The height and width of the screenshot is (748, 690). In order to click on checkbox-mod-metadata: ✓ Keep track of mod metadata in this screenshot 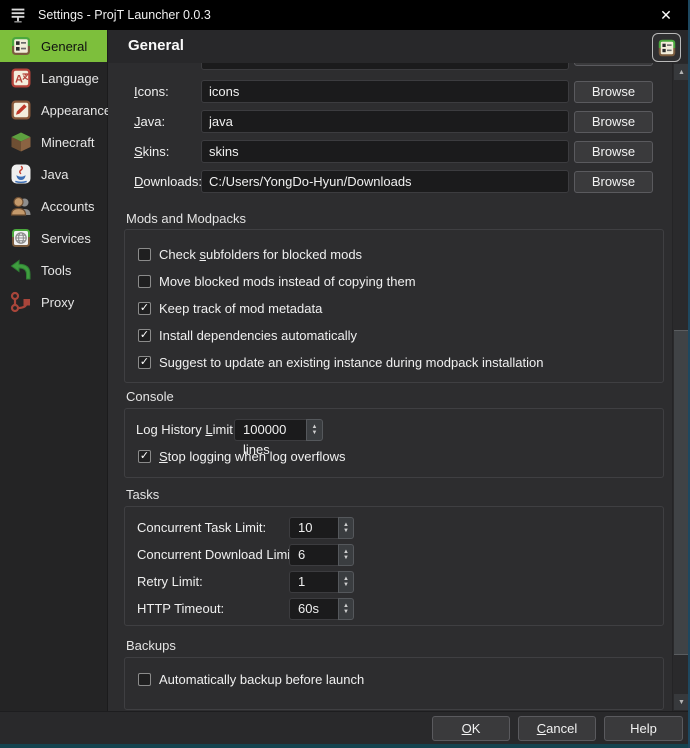, I will do `click(230, 308)`.